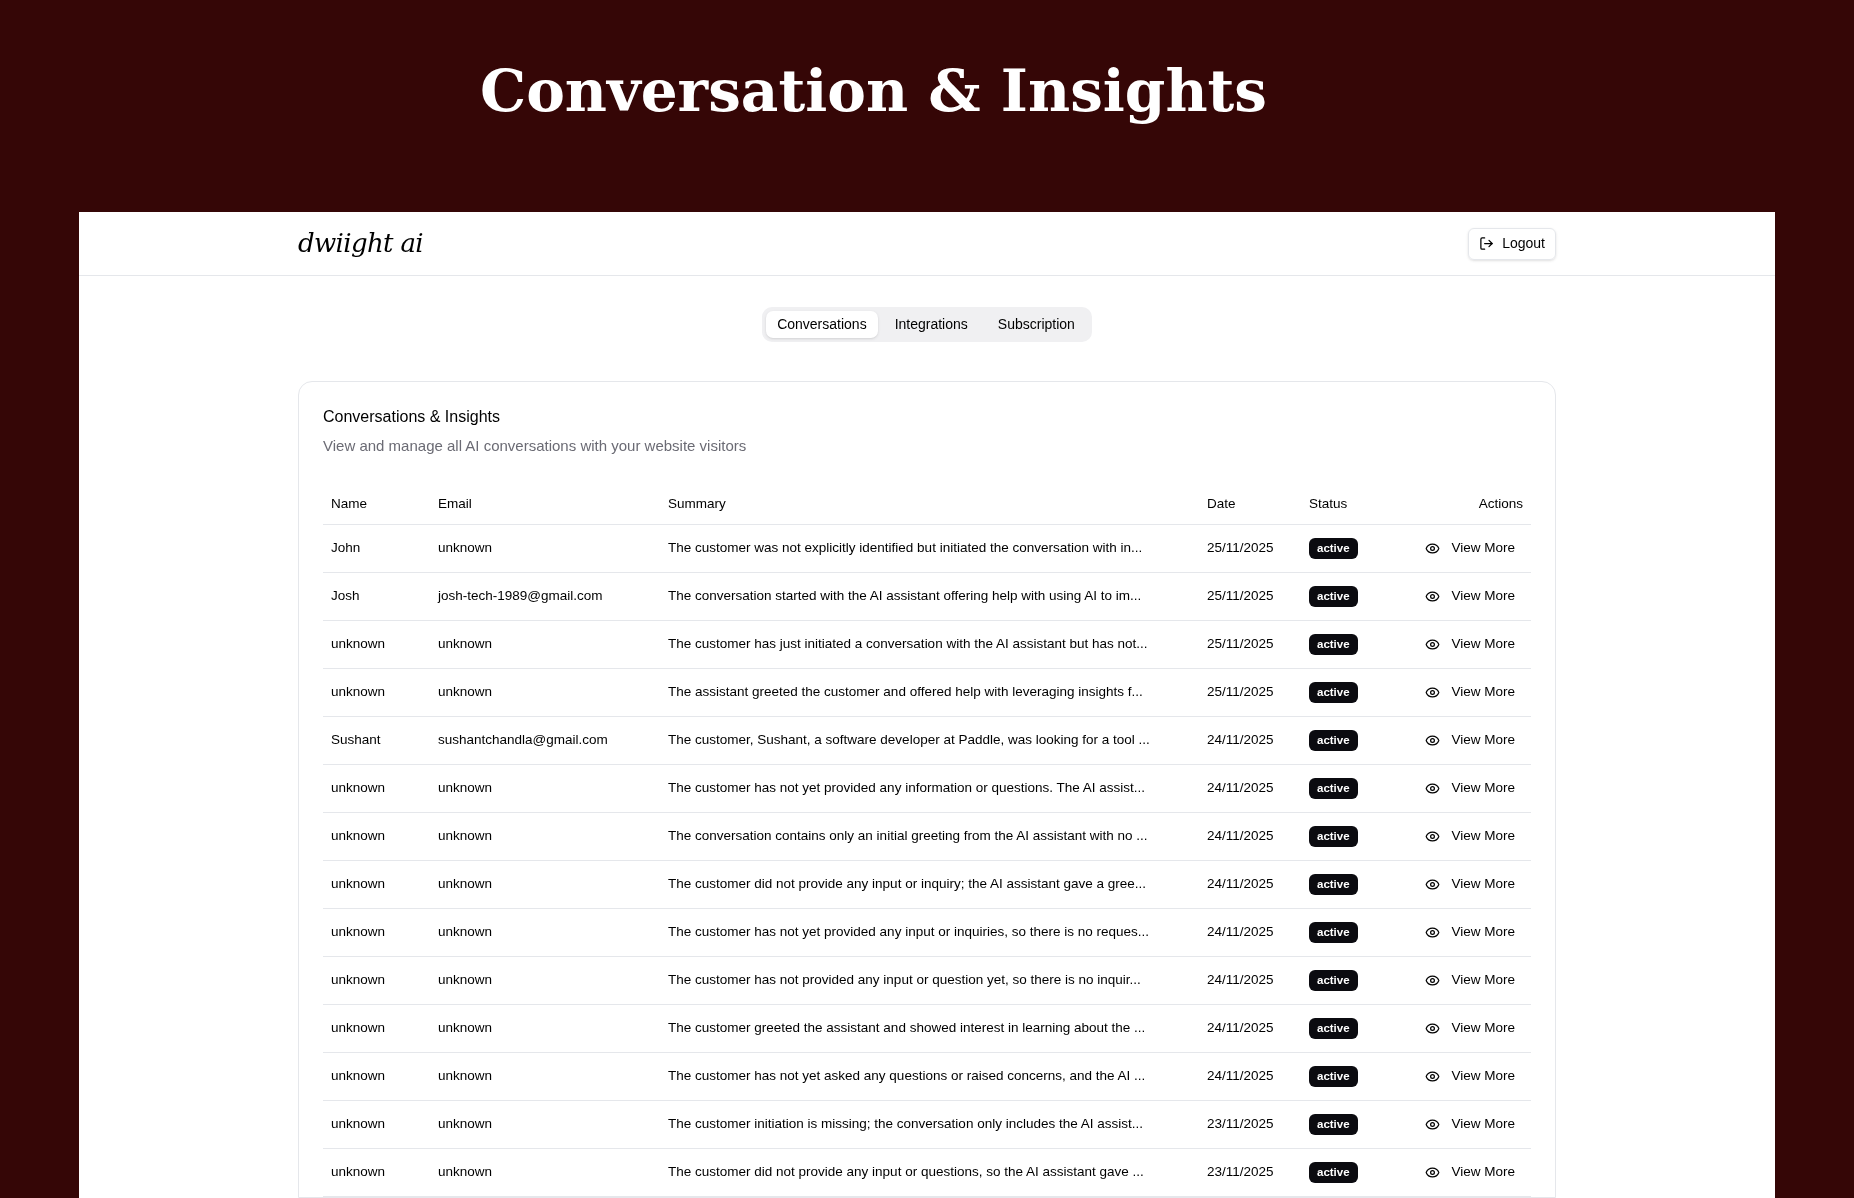 This screenshot has height=1198, width=1854. I want to click on table-cell: John, so click(346, 548).